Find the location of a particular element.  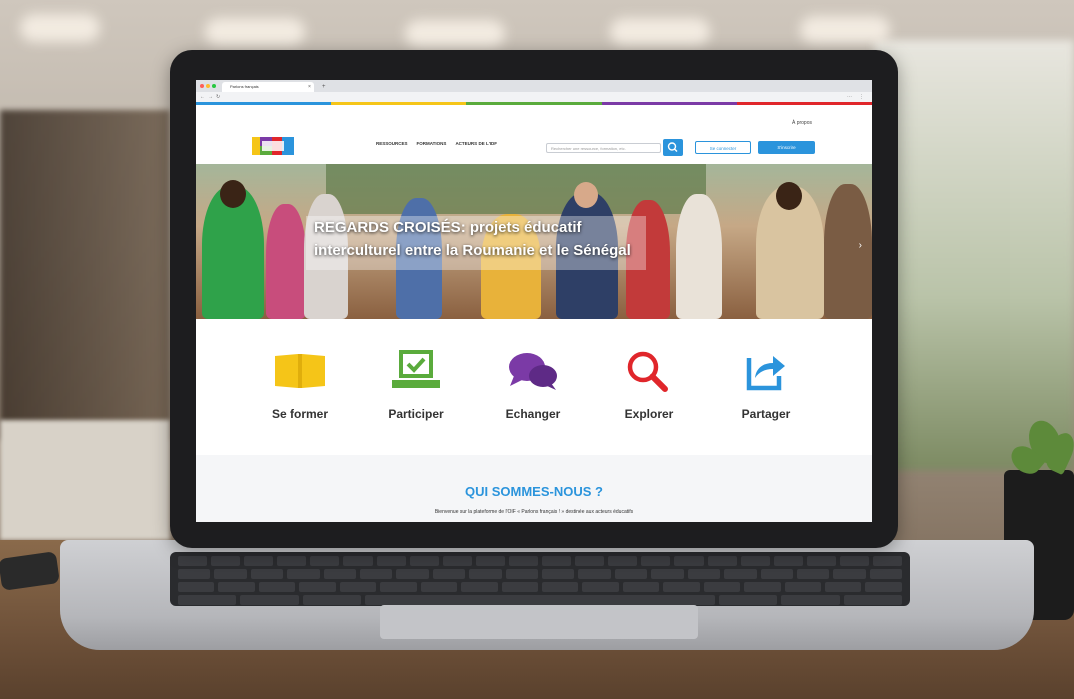

brand-color-stripe is located at coordinates (534, 103).